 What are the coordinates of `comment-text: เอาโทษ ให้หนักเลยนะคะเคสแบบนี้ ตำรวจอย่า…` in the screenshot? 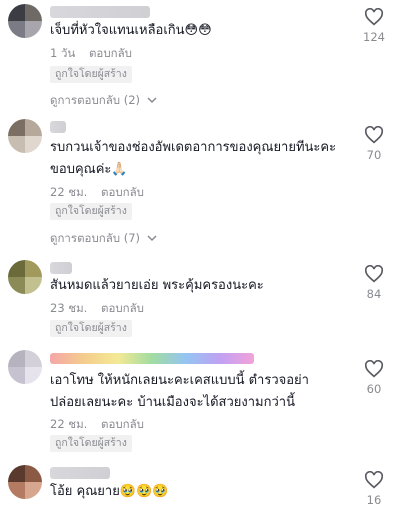 It's located at (179, 391).